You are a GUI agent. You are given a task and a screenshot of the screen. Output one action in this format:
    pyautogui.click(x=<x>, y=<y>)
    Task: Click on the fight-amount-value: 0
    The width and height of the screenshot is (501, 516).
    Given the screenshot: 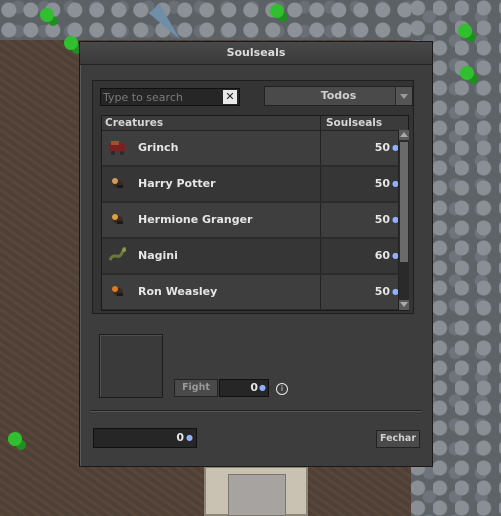 What is the action you would take?
    pyautogui.click(x=254, y=387)
    